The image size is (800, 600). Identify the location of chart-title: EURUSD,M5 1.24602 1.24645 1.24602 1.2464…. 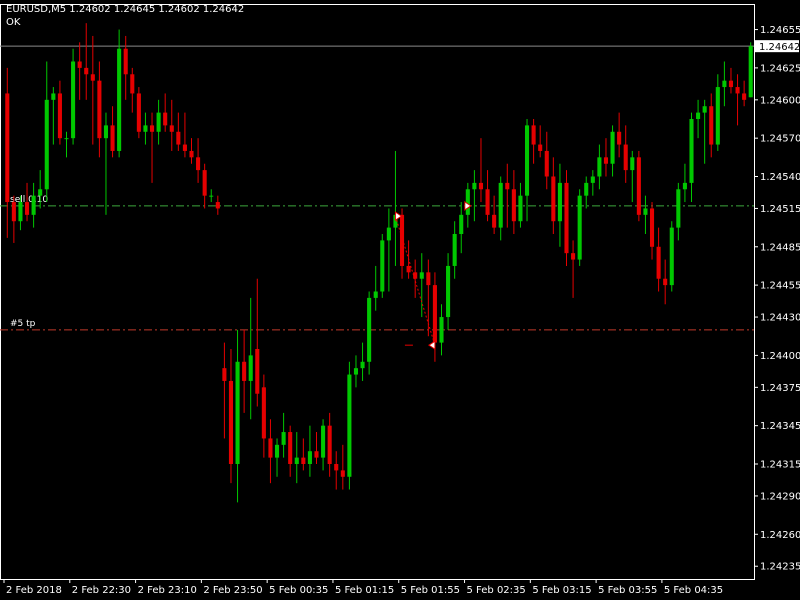
(125, 9).